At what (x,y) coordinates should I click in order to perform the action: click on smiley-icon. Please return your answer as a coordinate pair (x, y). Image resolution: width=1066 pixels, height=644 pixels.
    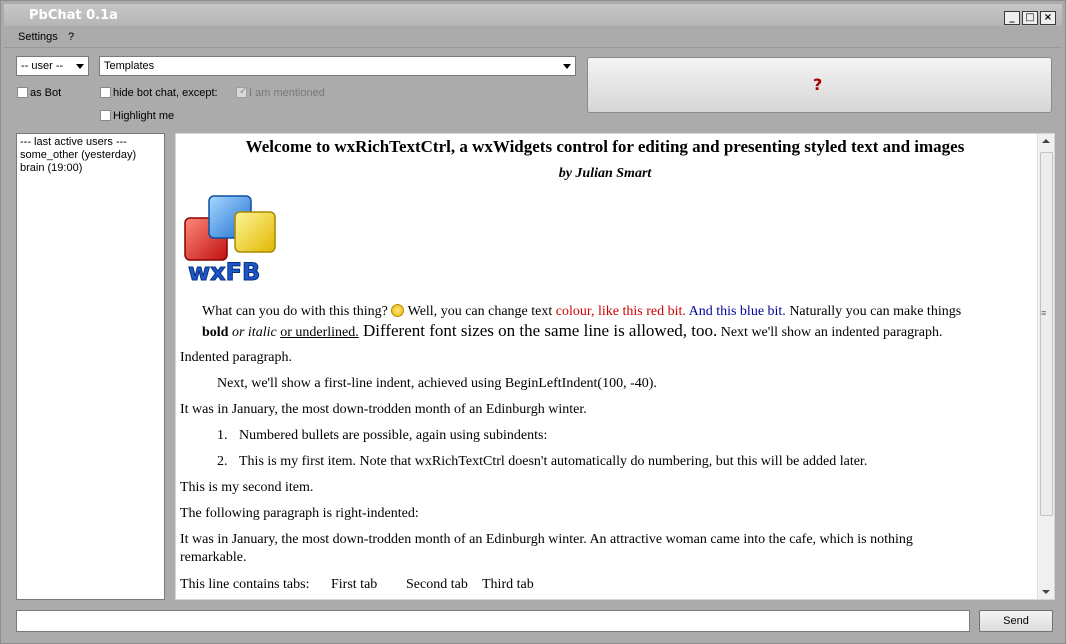
    Looking at the image, I should click on (398, 310).